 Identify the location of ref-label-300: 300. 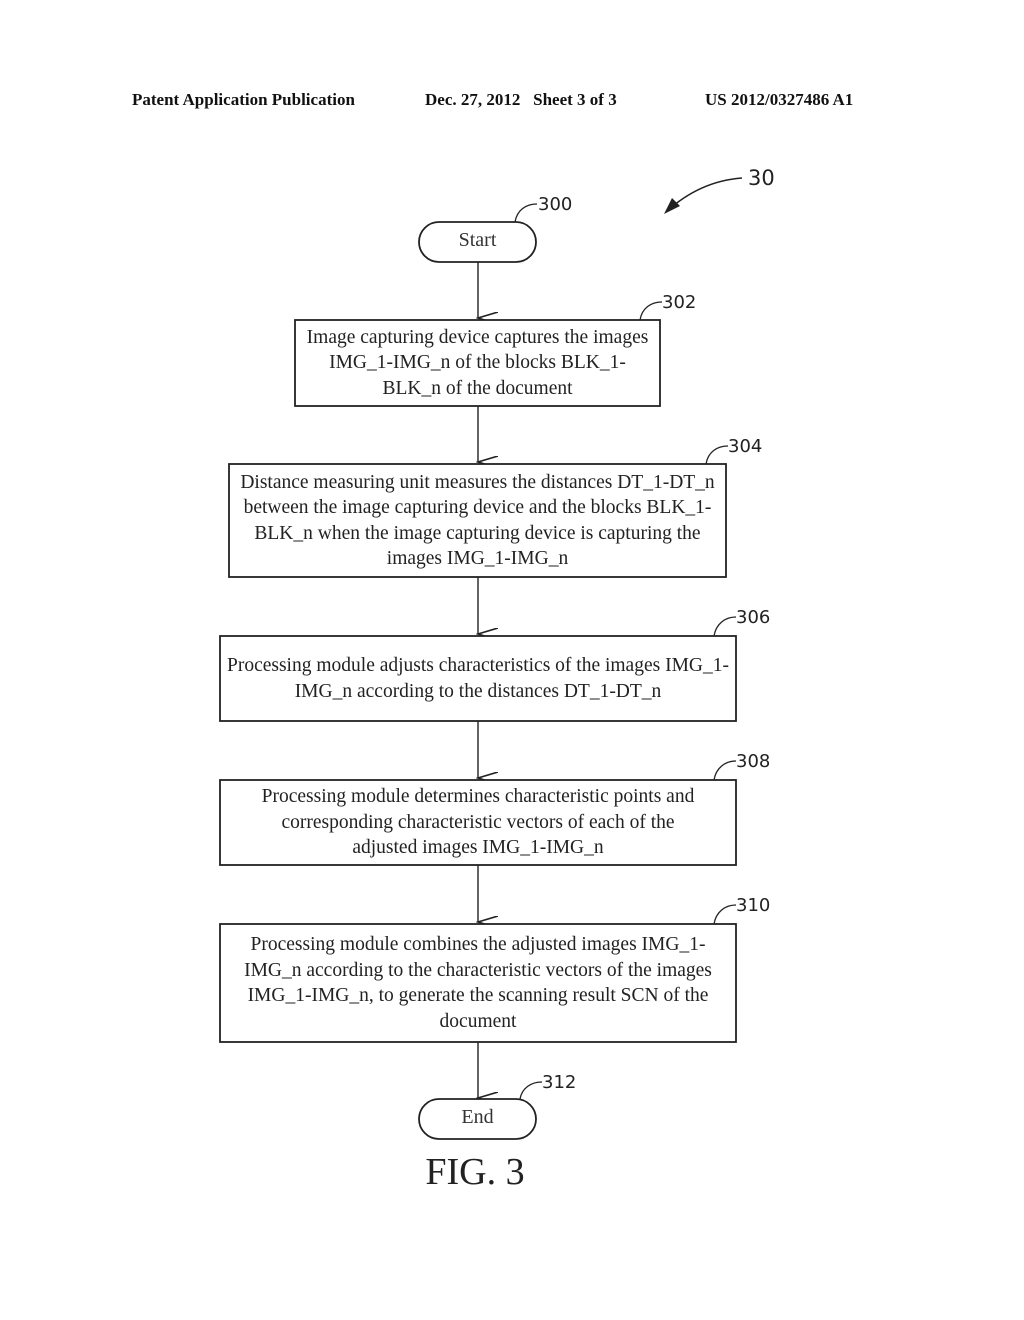
(555, 204).